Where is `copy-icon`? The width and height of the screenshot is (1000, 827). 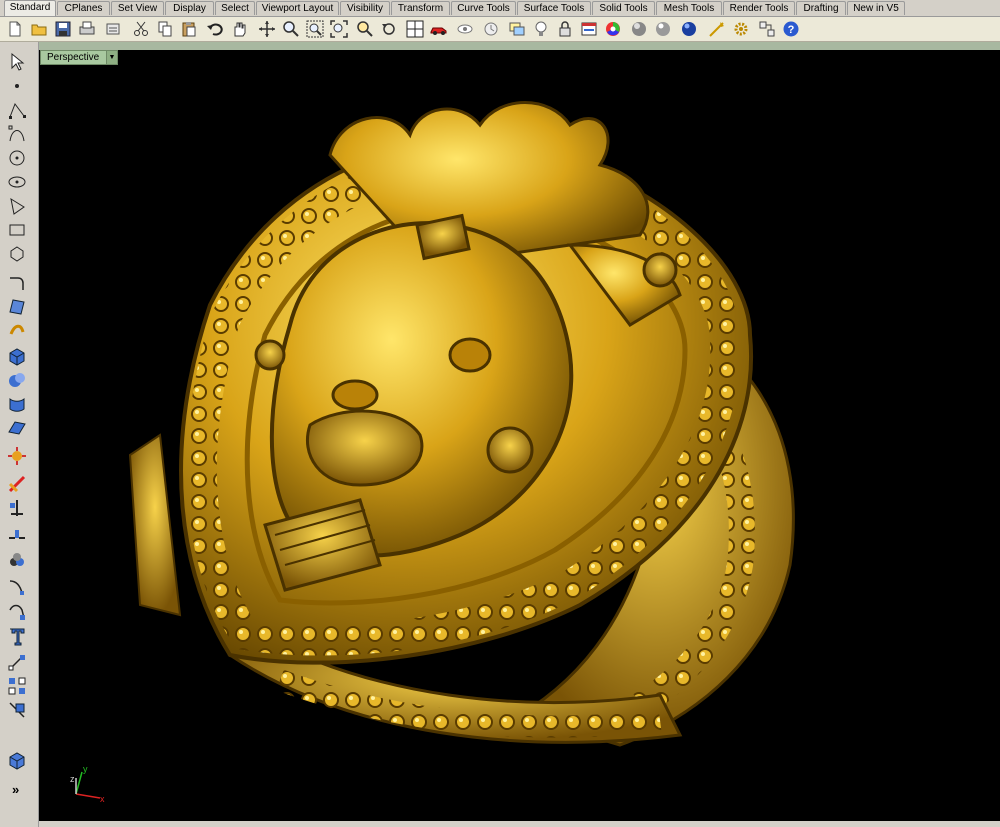
copy-icon is located at coordinates (165, 29).